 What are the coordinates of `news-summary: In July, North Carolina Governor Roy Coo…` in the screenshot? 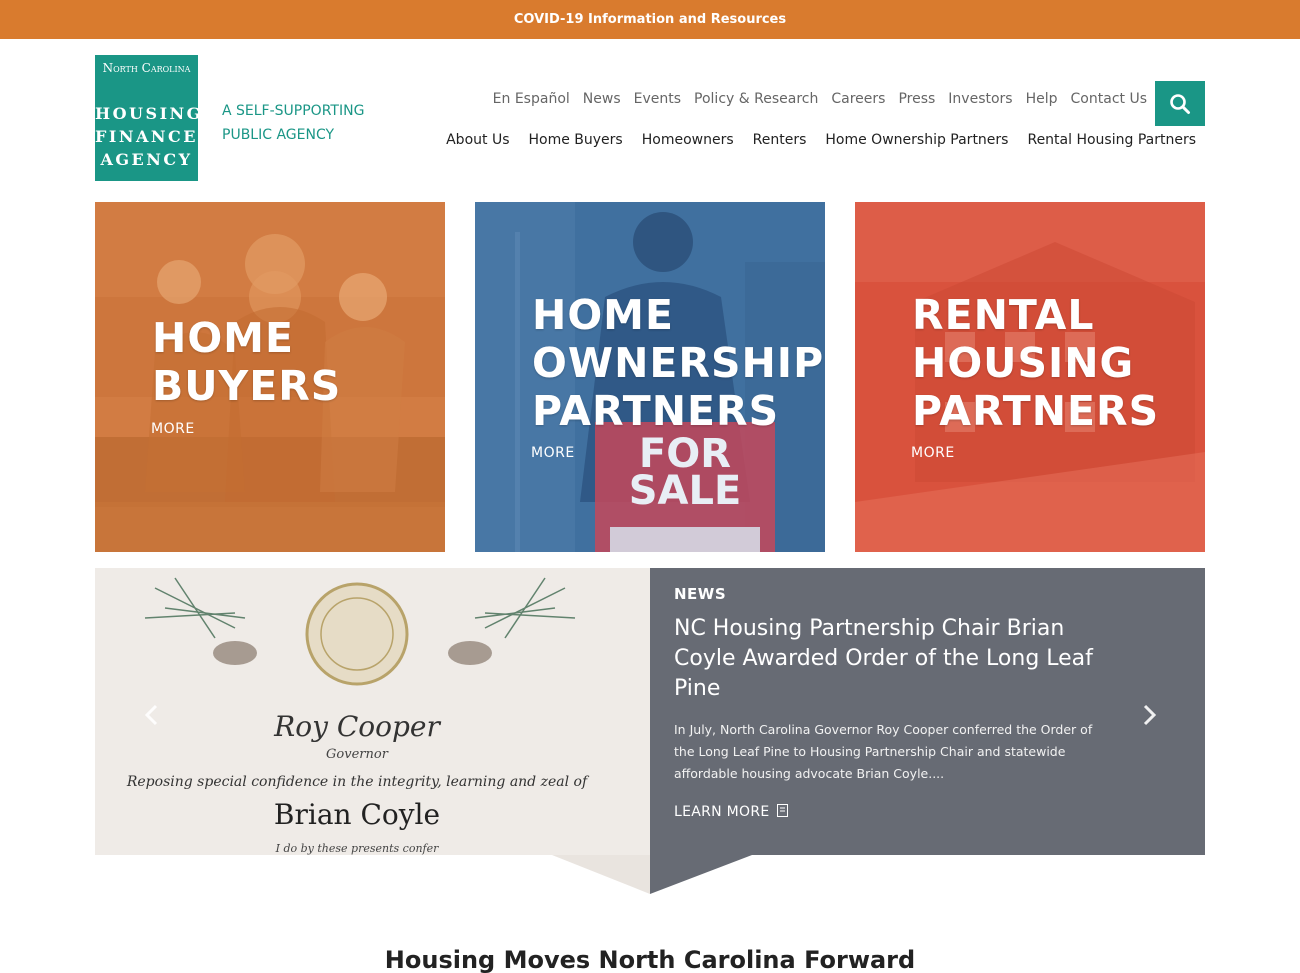 It's located at (883, 751).